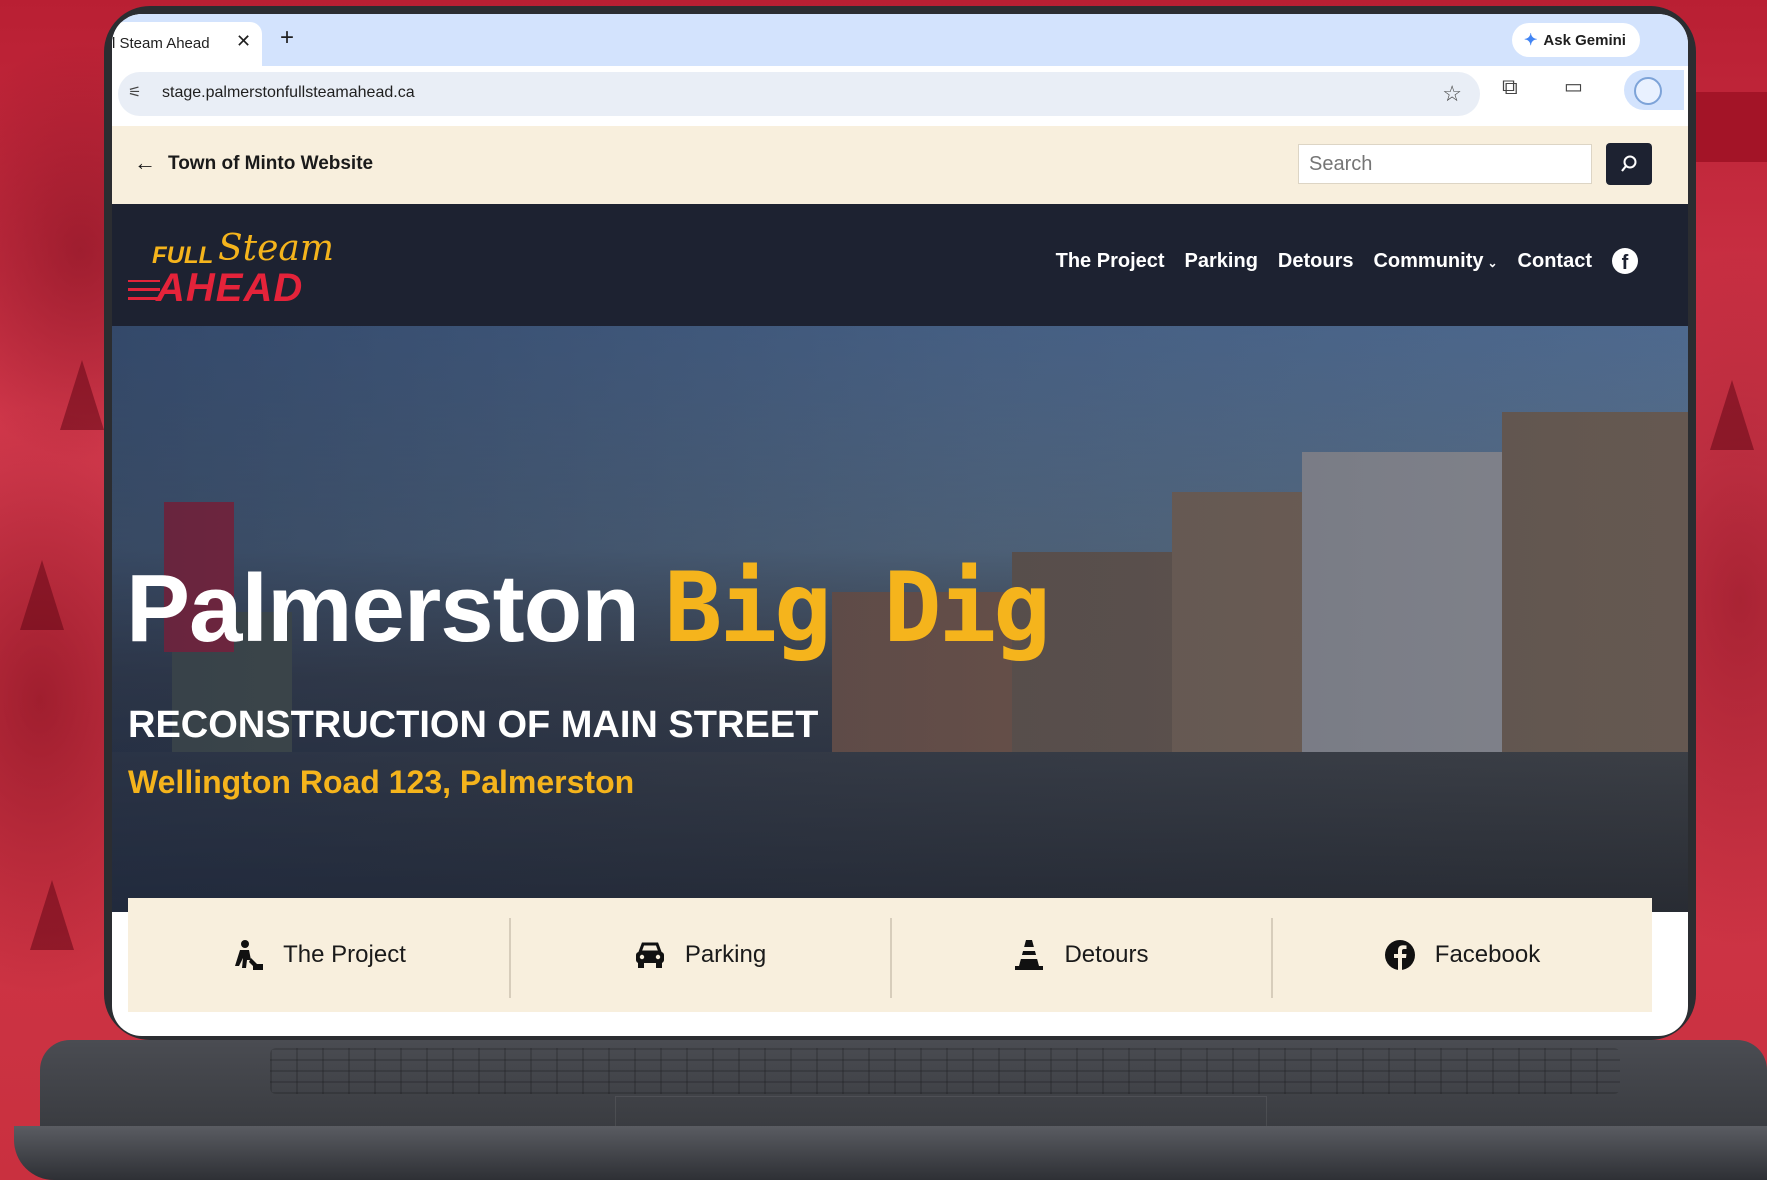 The image size is (1767, 1180). Describe the element at coordinates (144, 290) in the screenshot. I see `logo-speed-lines` at that location.